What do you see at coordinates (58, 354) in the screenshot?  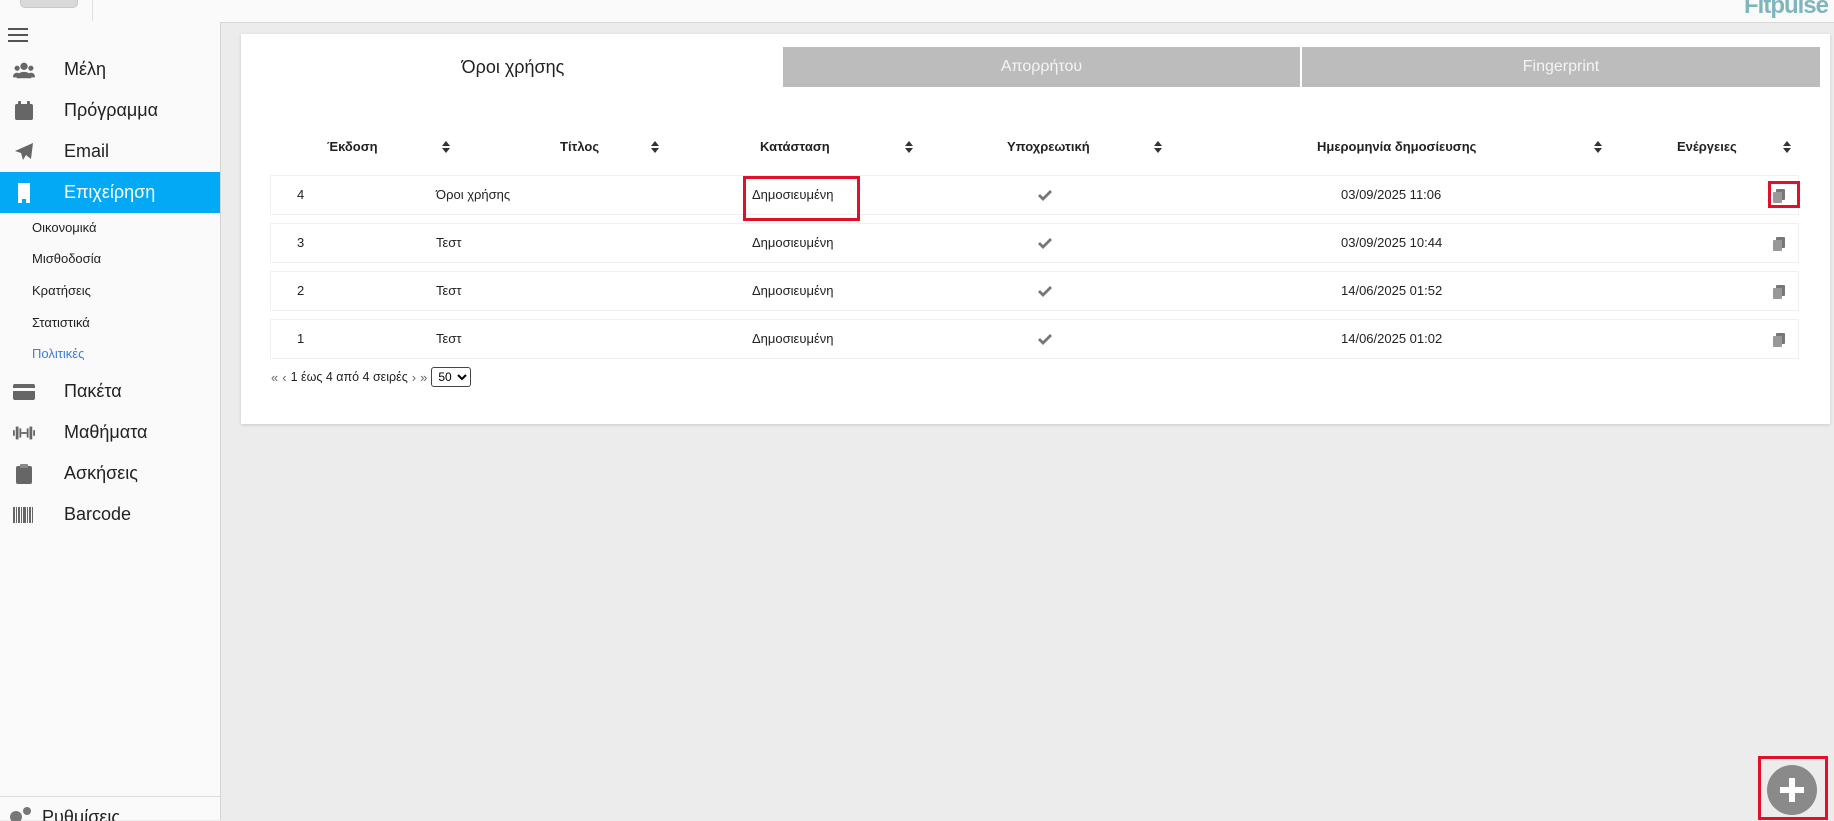 I see `sidebar-subitem-policies: Πολιτικές` at bounding box center [58, 354].